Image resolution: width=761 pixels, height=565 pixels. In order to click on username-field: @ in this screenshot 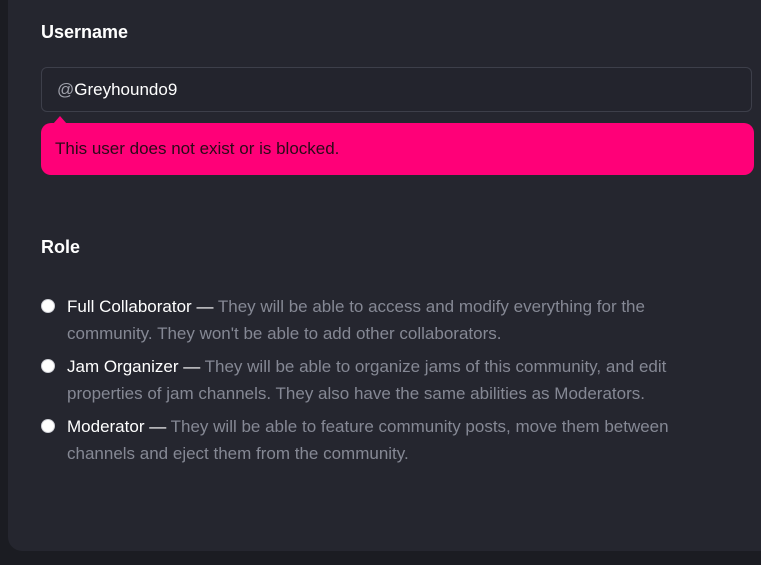, I will do `click(396, 89)`.